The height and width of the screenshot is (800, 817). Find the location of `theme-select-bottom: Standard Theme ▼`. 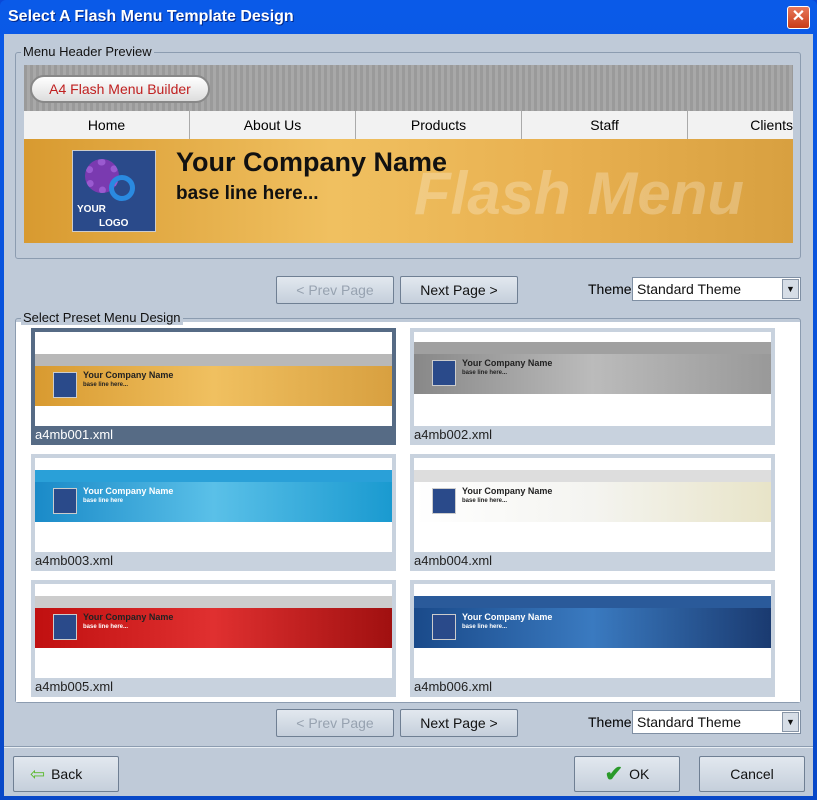

theme-select-bottom: Standard Theme ▼ is located at coordinates (716, 722).